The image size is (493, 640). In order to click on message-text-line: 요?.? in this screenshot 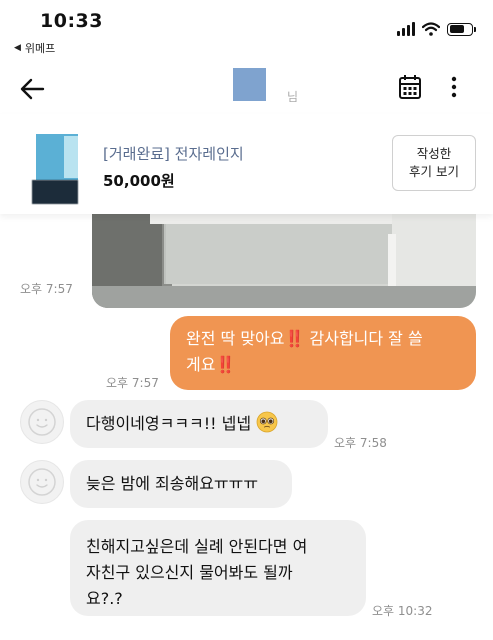, I will do `click(104, 598)`.